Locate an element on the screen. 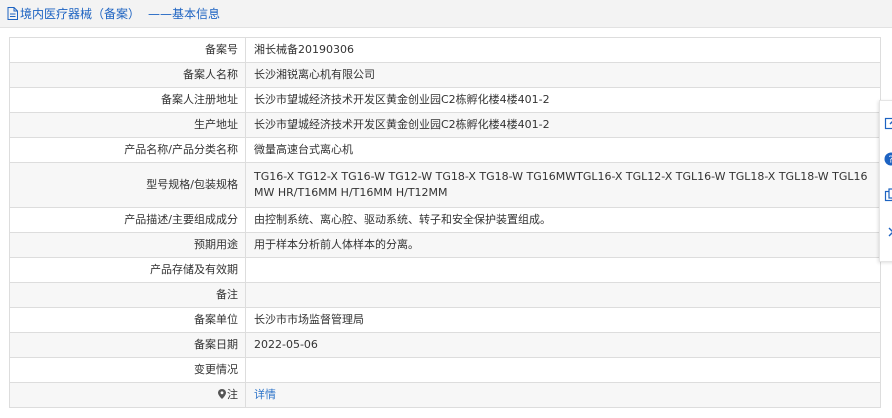 This screenshot has height=418, width=892. table-row: 产品描述/主要组成成分 由控制系统、离心腔、驱动系统、转子和安全保护装置组成。 is located at coordinates (445, 220).